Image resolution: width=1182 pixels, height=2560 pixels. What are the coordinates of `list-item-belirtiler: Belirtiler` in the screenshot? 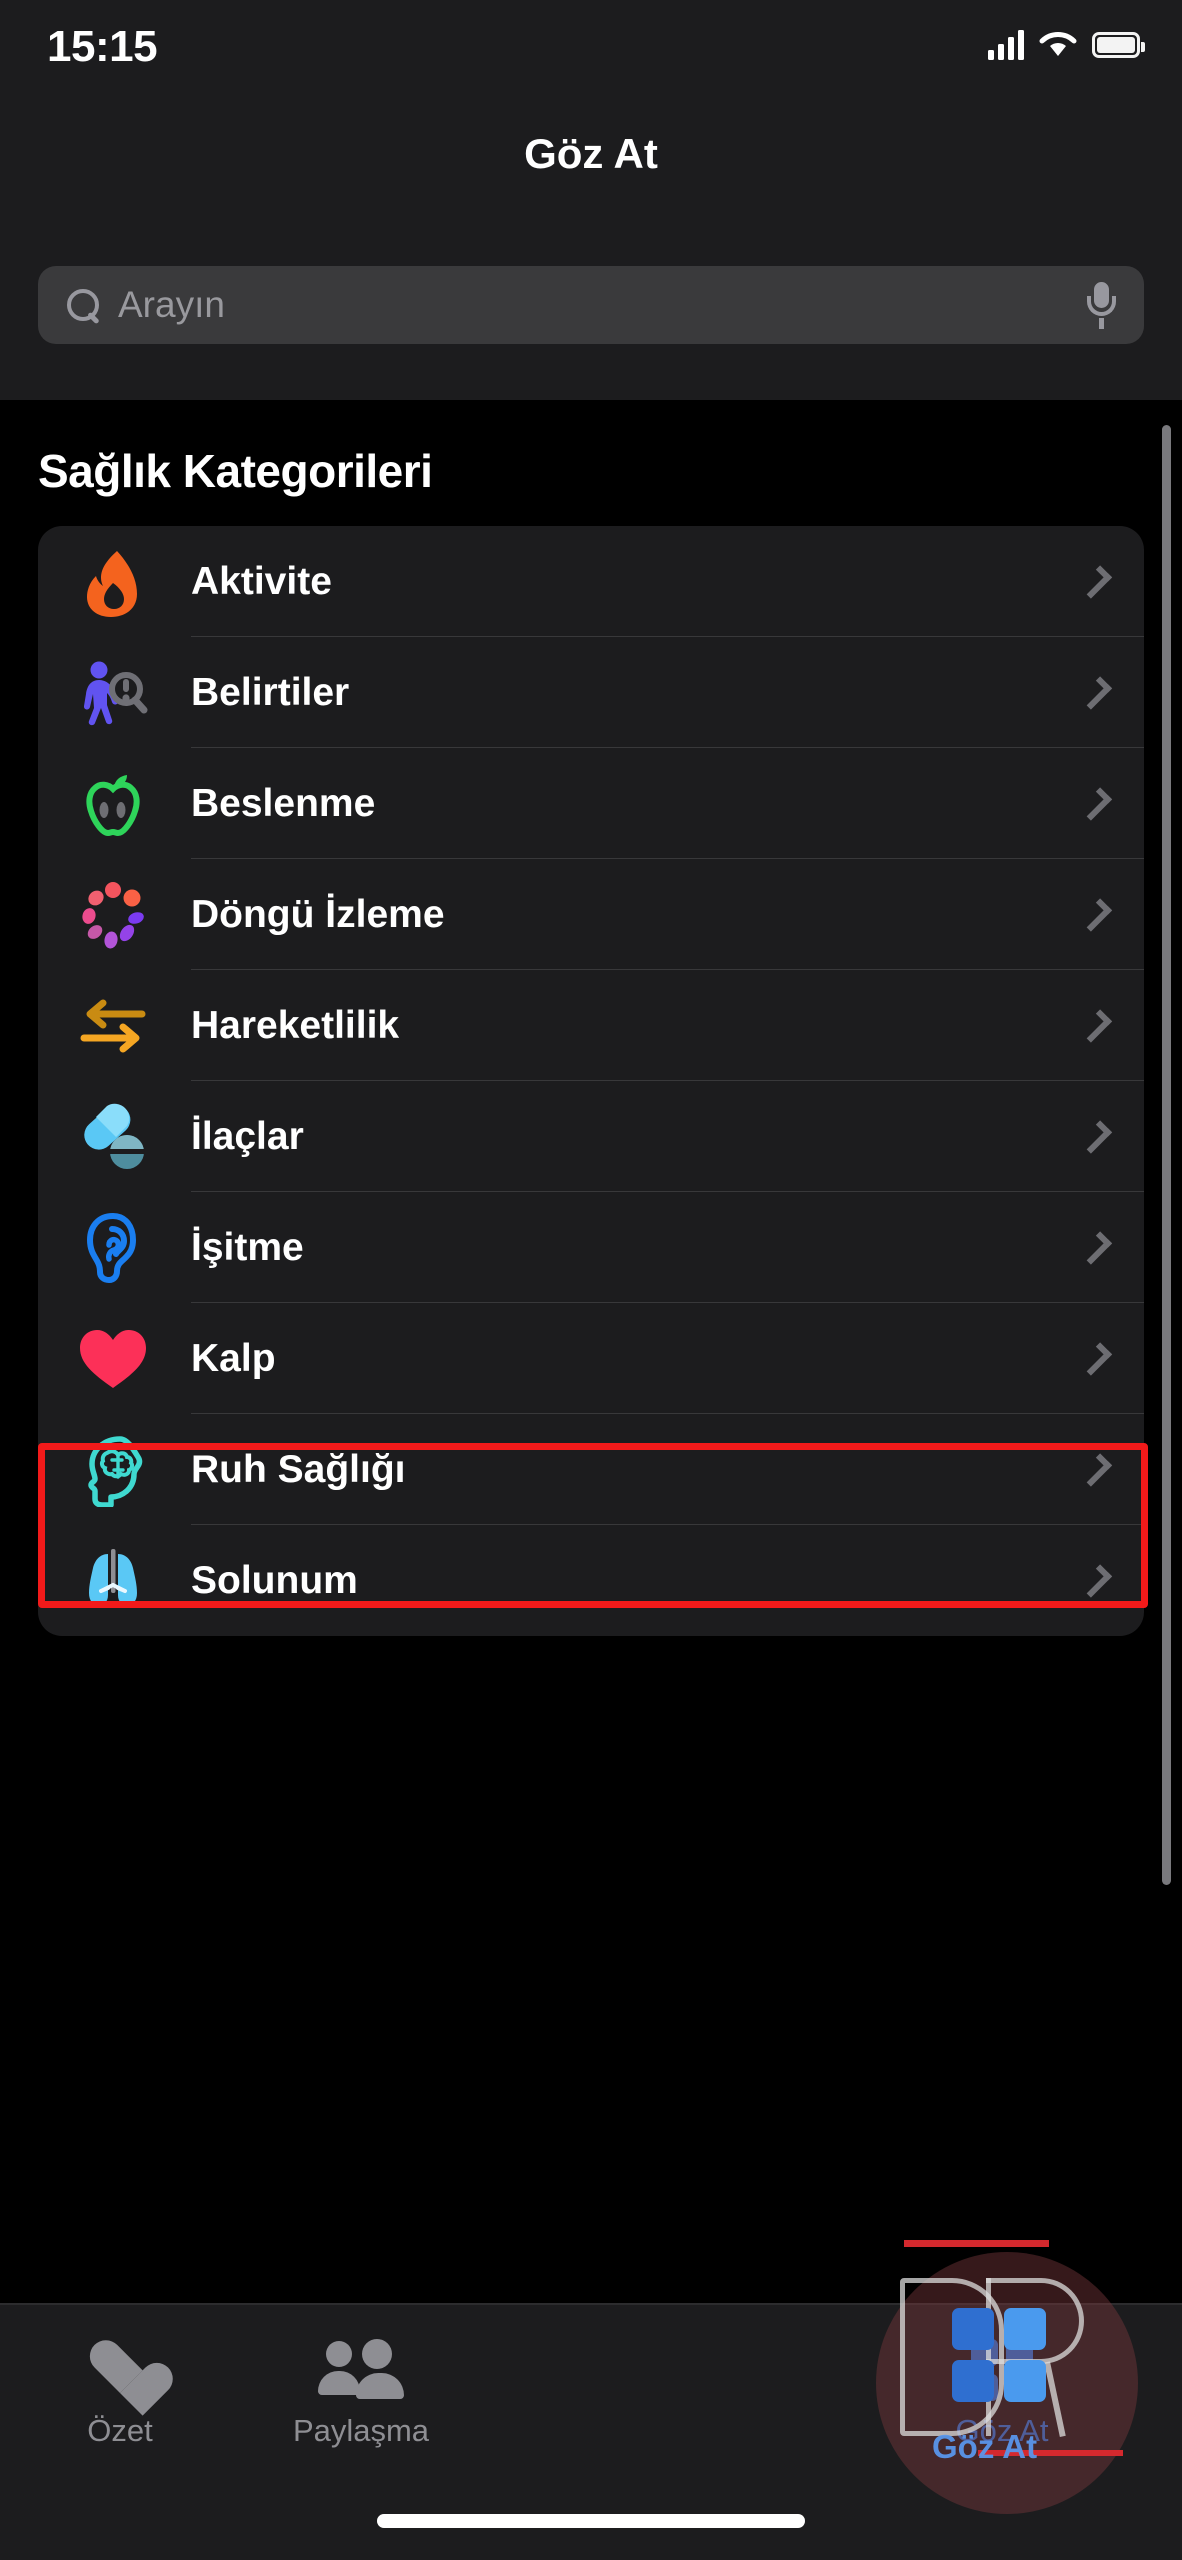 It's located at (591, 692).